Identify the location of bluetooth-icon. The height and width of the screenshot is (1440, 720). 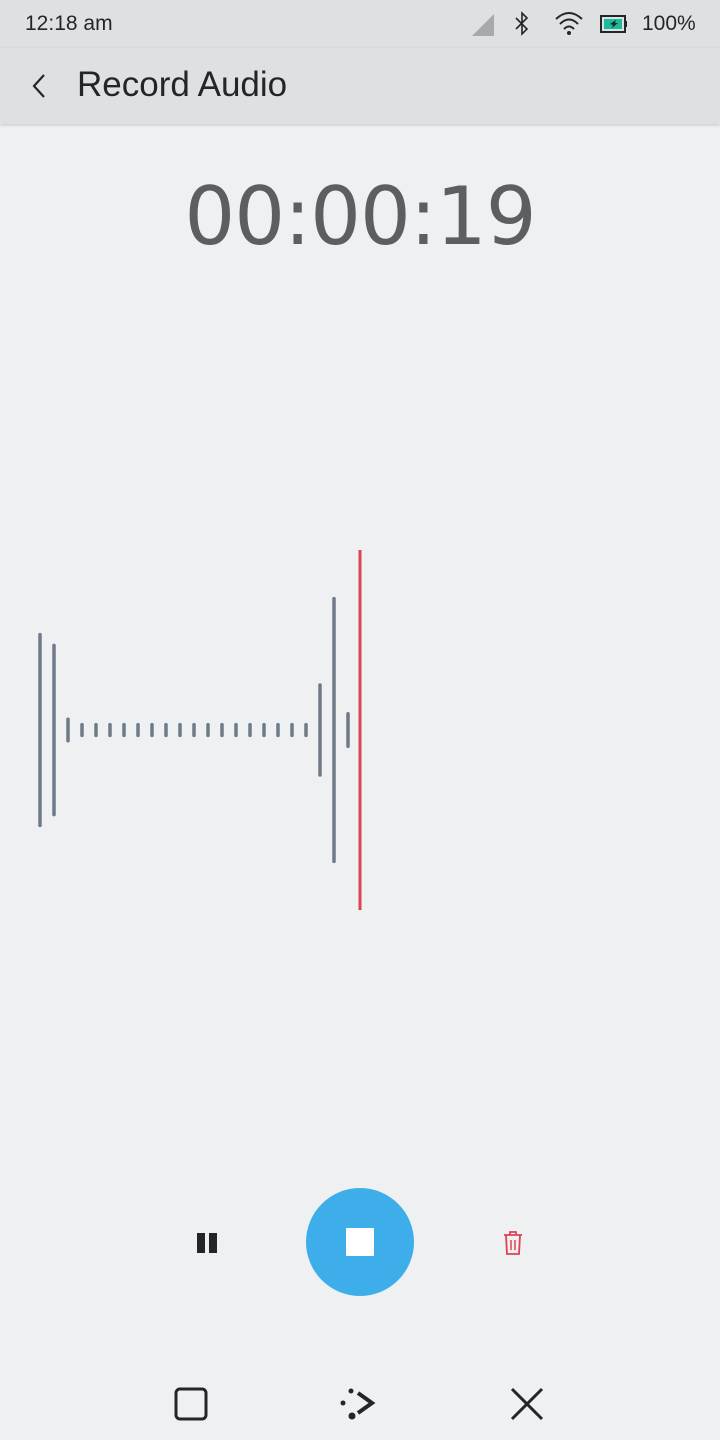
(522, 24).